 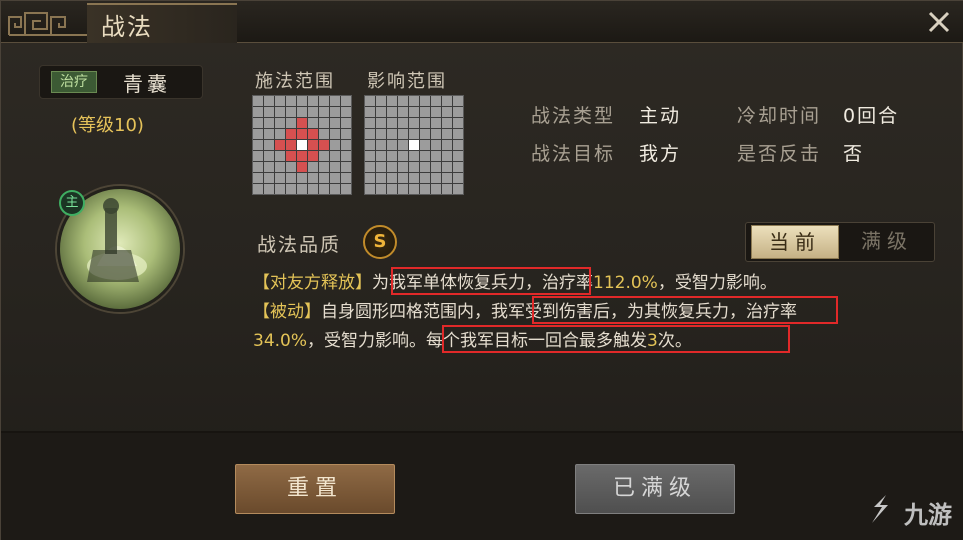 What do you see at coordinates (625, 283) in the screenshot?
I see `heal-rate: 112.0%` at bounding box center [625, 283].